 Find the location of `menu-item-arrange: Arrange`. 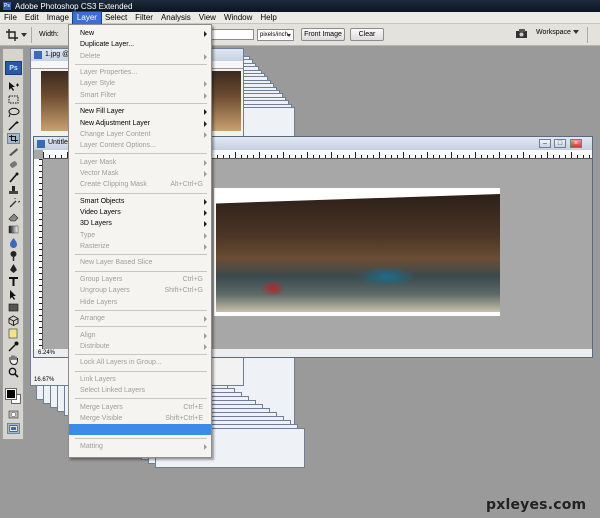

menu-item-arrange: Arrange is located at coordinates (140, 318).